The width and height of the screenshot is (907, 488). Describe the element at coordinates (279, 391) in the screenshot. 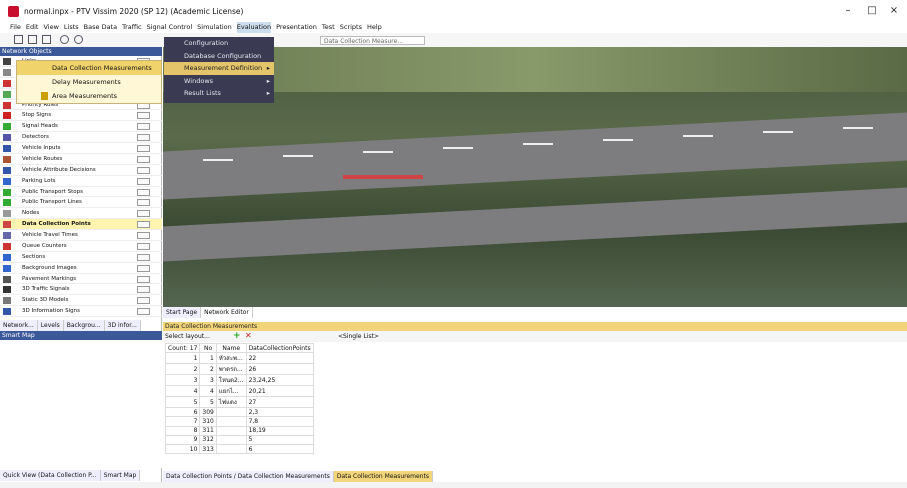

I see `table-cell: 20,21` at that location.